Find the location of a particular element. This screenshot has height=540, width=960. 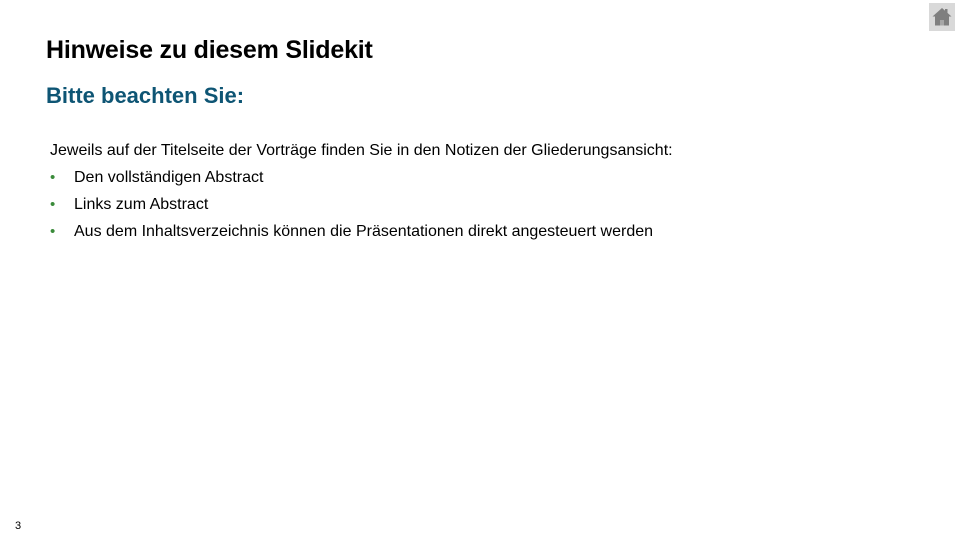

home-button is located at coordinates (942, 17).